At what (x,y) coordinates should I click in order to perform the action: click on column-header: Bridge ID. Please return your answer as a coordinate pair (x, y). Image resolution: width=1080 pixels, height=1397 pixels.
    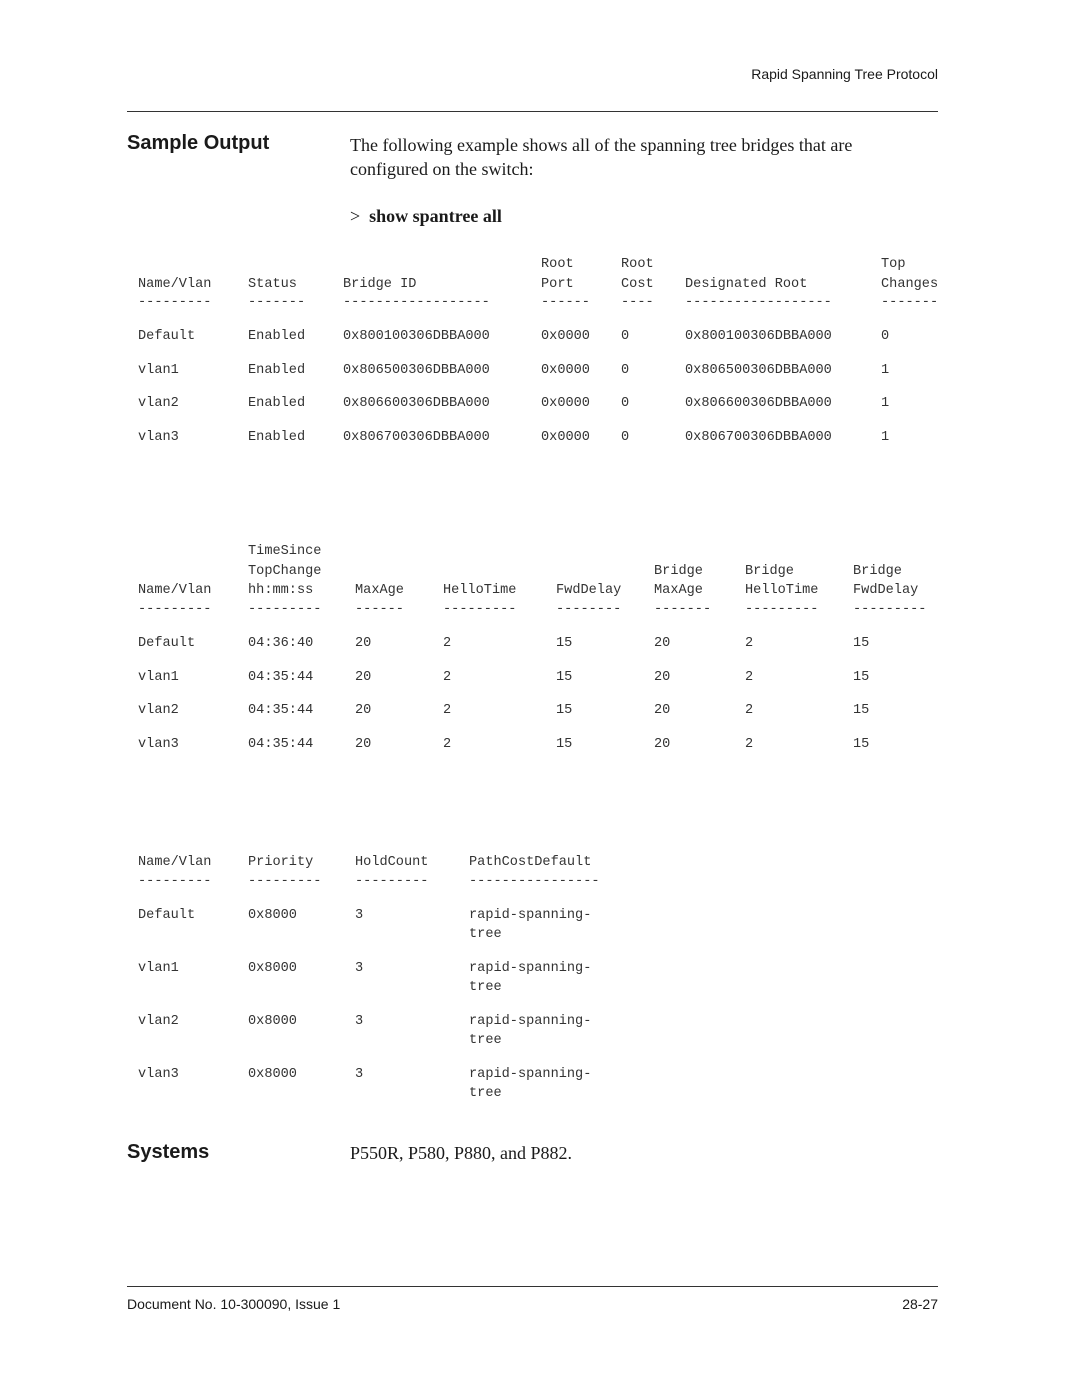
    Looking at the image, I should click on (380, 284).